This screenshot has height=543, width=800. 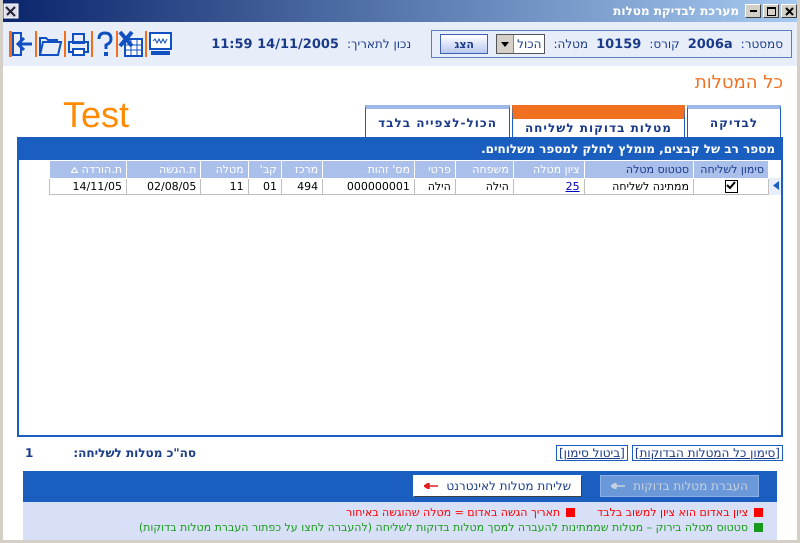 I want to click on maximize-button, so click(x=771, y=11).